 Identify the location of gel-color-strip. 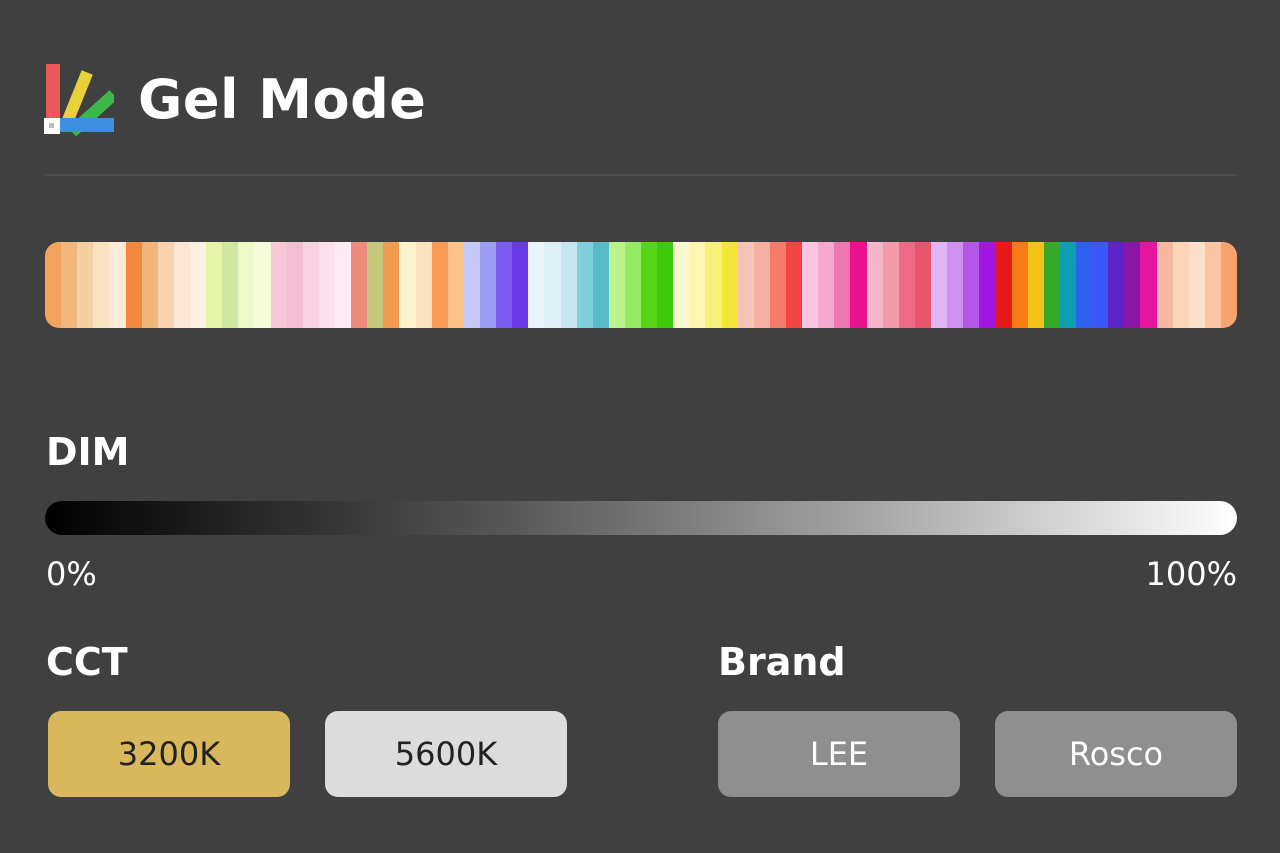
(641, 285).